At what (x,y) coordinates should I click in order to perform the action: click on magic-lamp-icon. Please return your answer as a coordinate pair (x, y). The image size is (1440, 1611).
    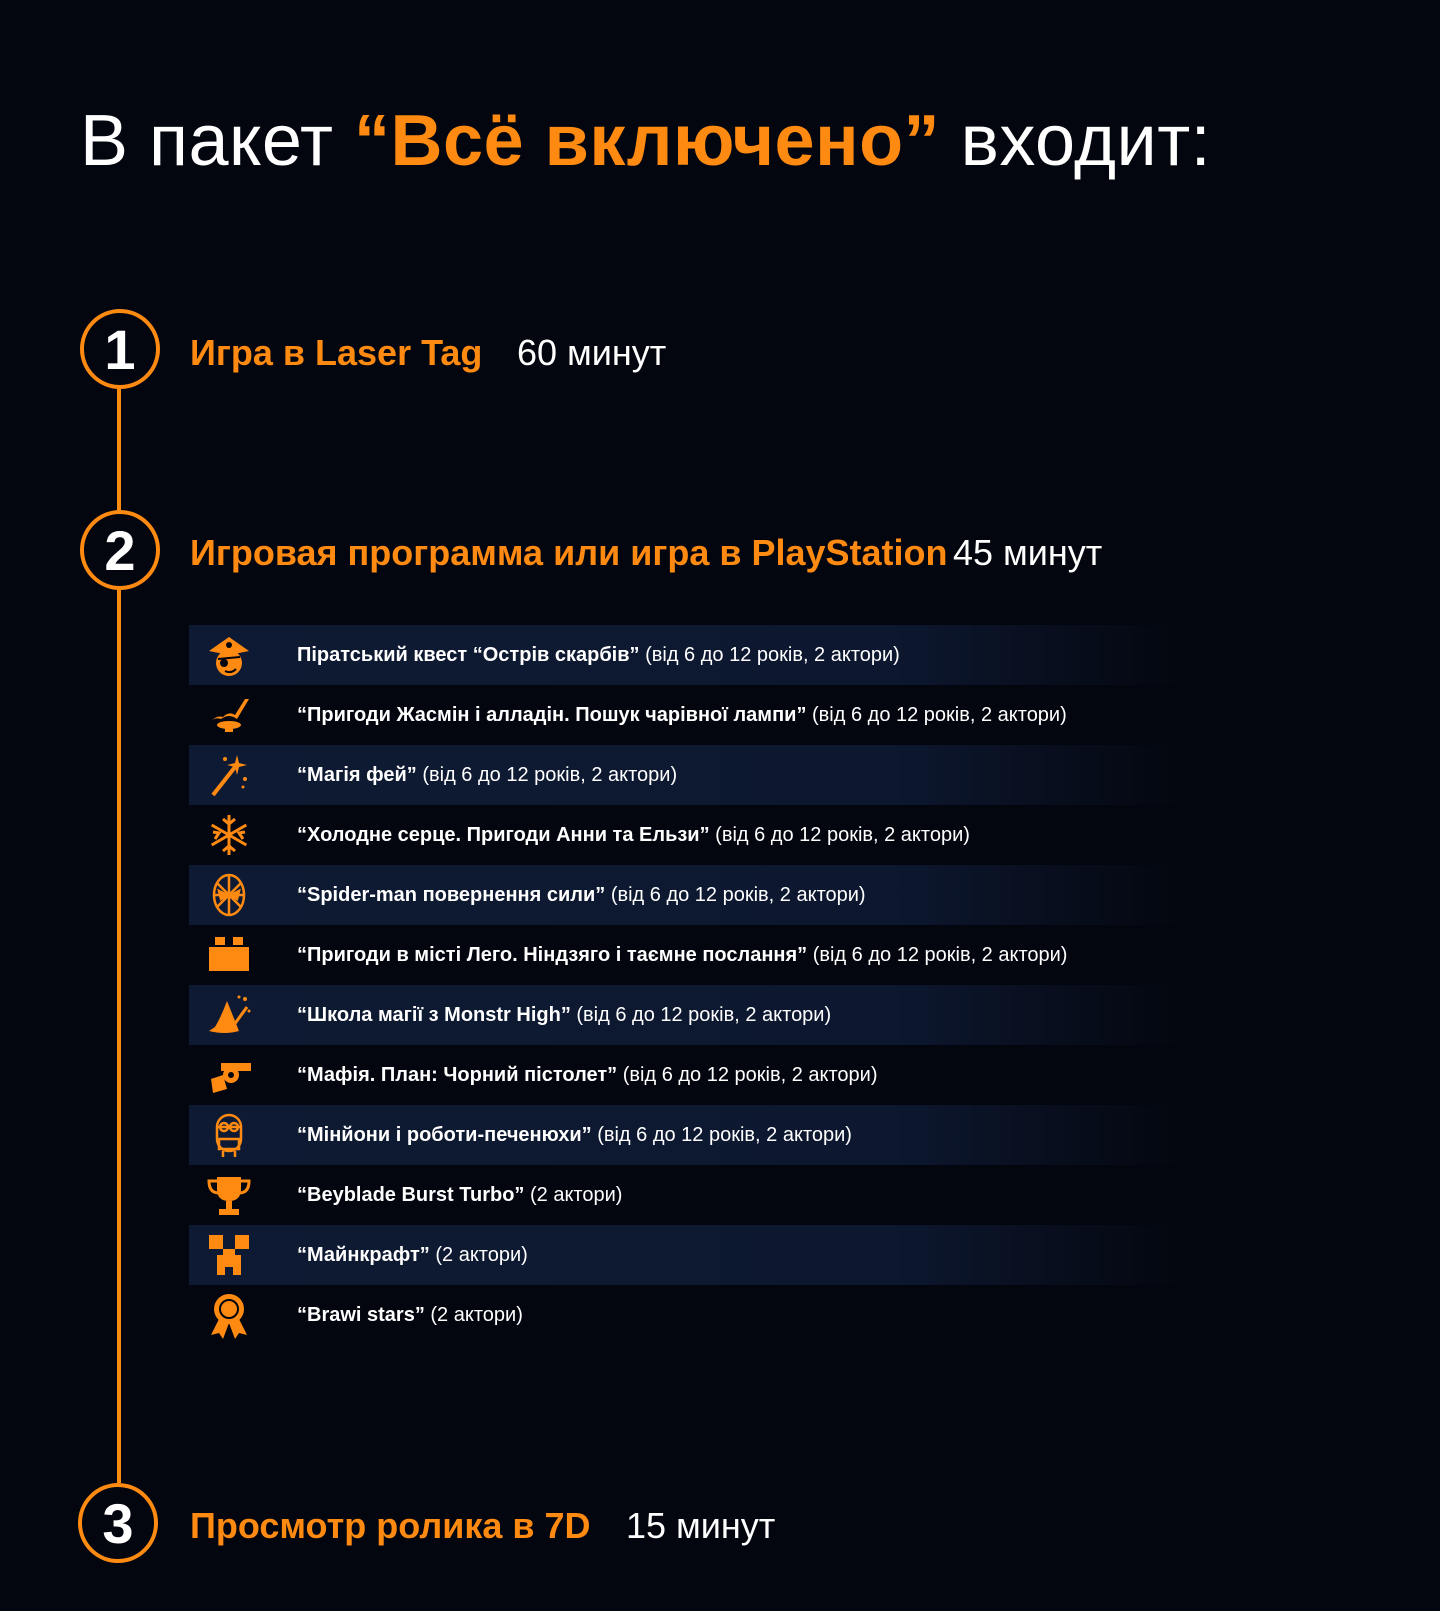
    Looking at the image, I should click on (229, 715).